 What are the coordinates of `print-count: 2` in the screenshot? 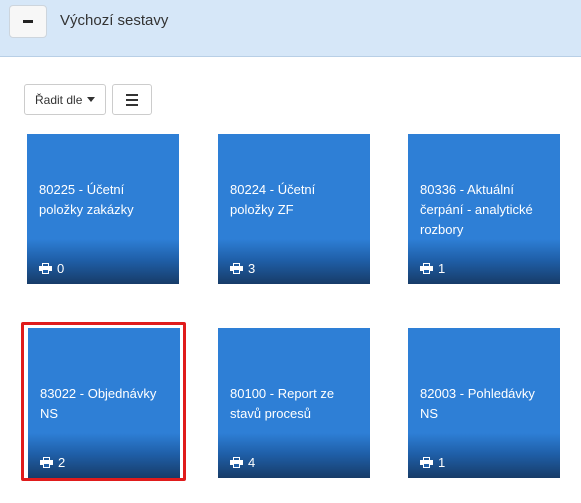 It's located at (62, 462).